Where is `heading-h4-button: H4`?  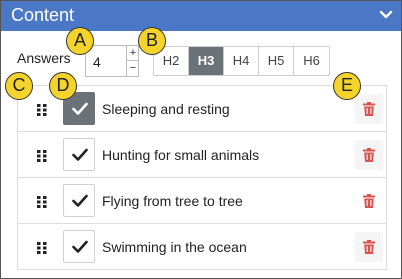 heading-h4-button: H4 is located at coordinates (241, 61).